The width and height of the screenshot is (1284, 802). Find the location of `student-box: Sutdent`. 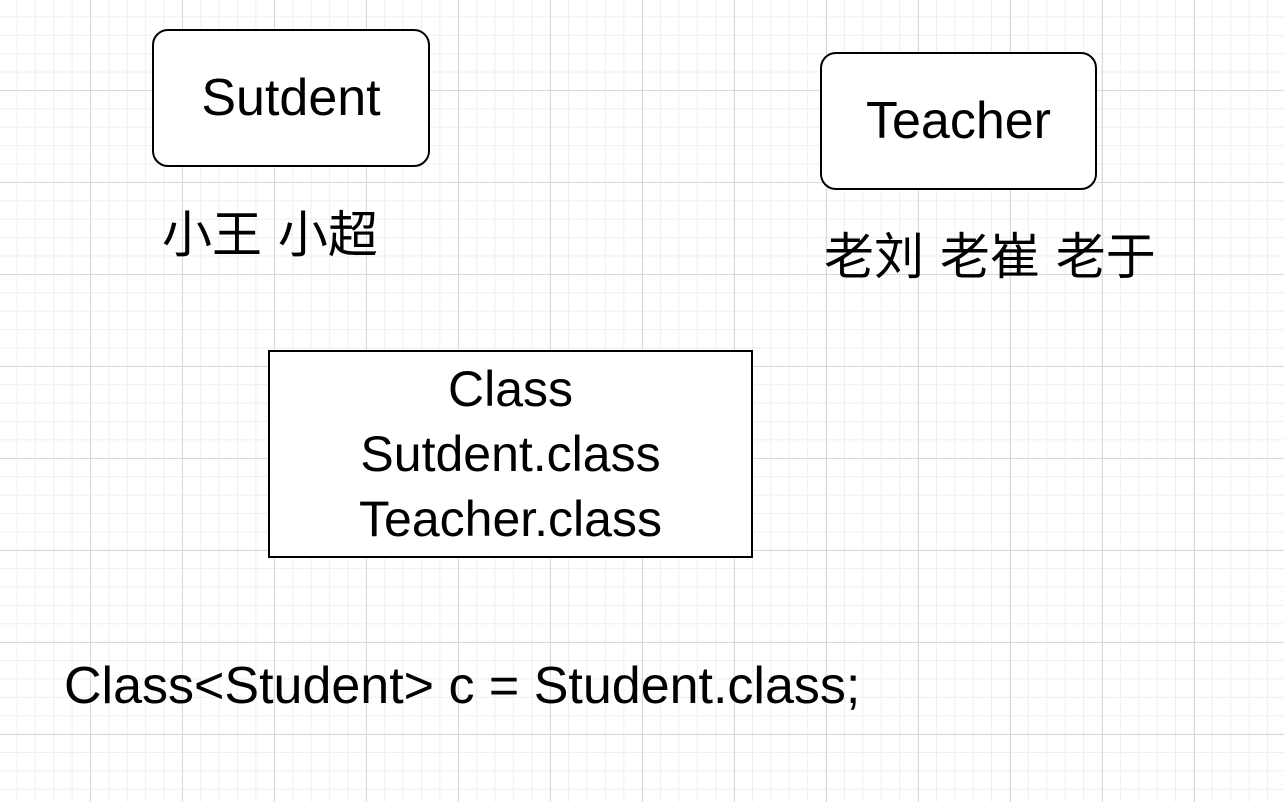

student-box: Sutdent is located at coordinates (291, 98).